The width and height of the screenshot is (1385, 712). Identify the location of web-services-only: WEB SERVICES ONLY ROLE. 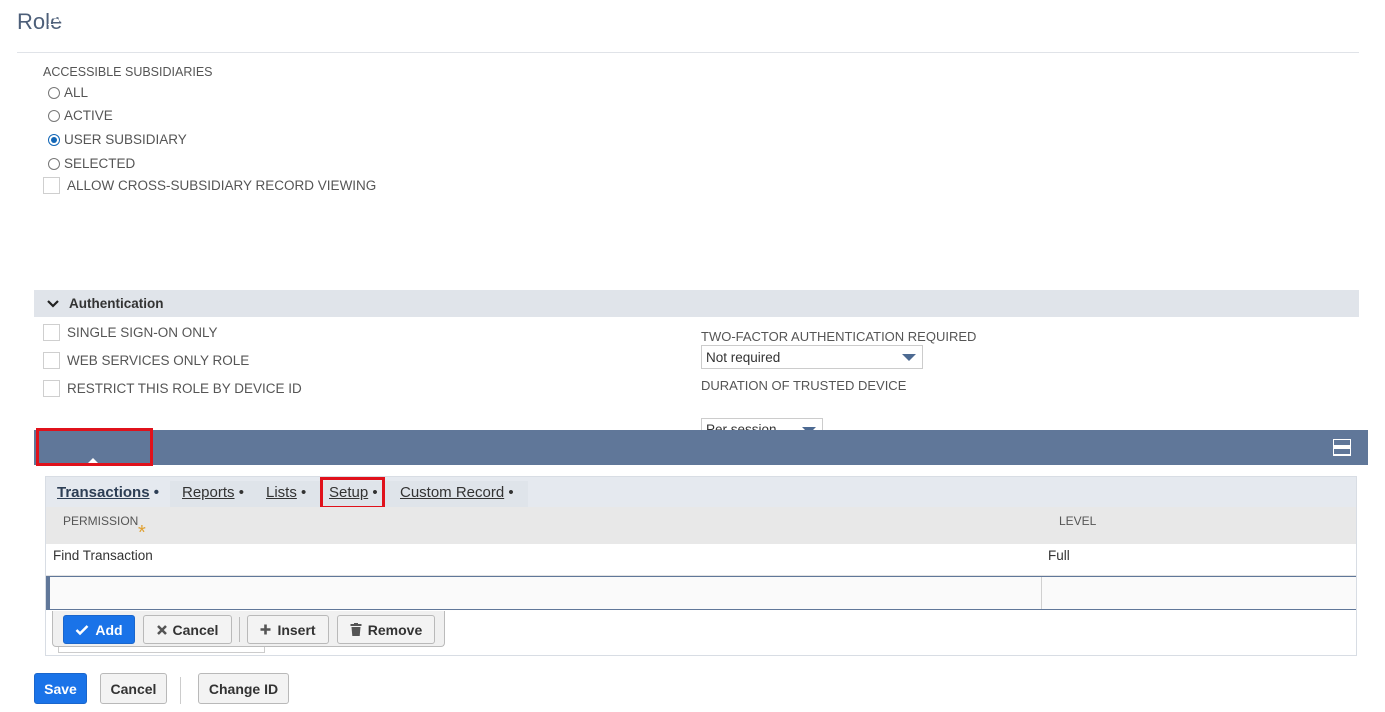
(146, 360).